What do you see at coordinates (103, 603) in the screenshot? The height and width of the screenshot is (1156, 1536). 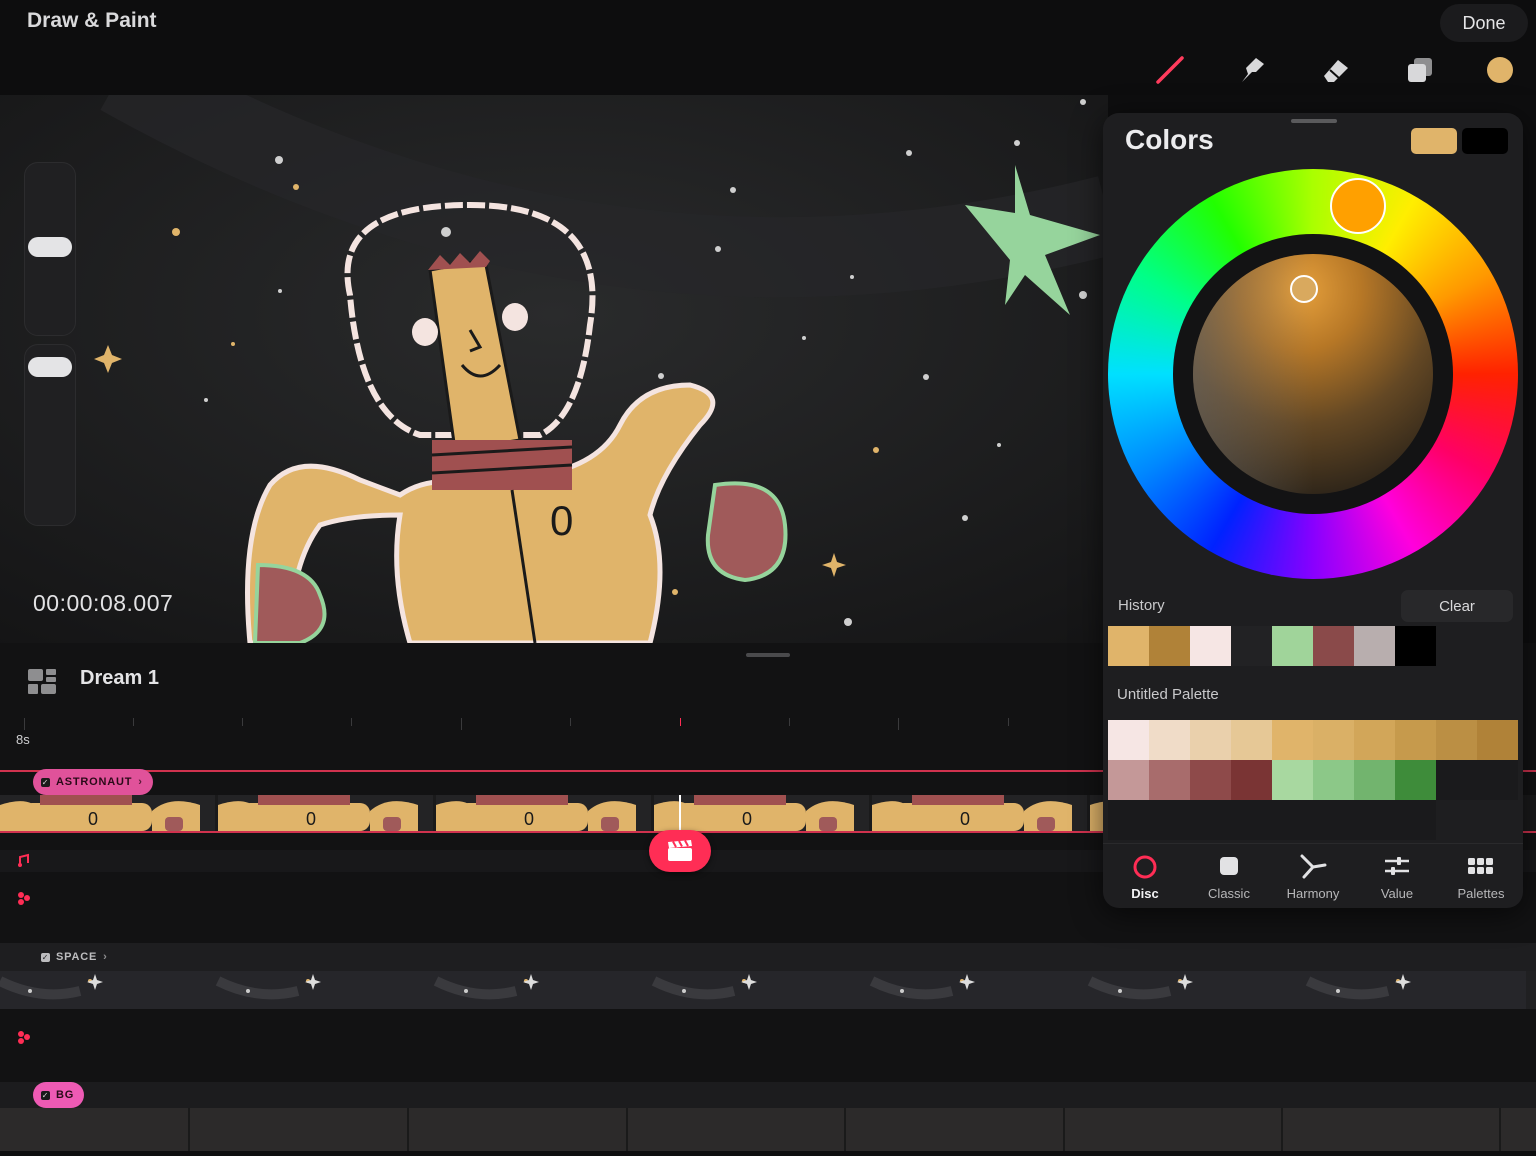 I see `timecode: 00:00:08.007` at bounding box center [103, 603].